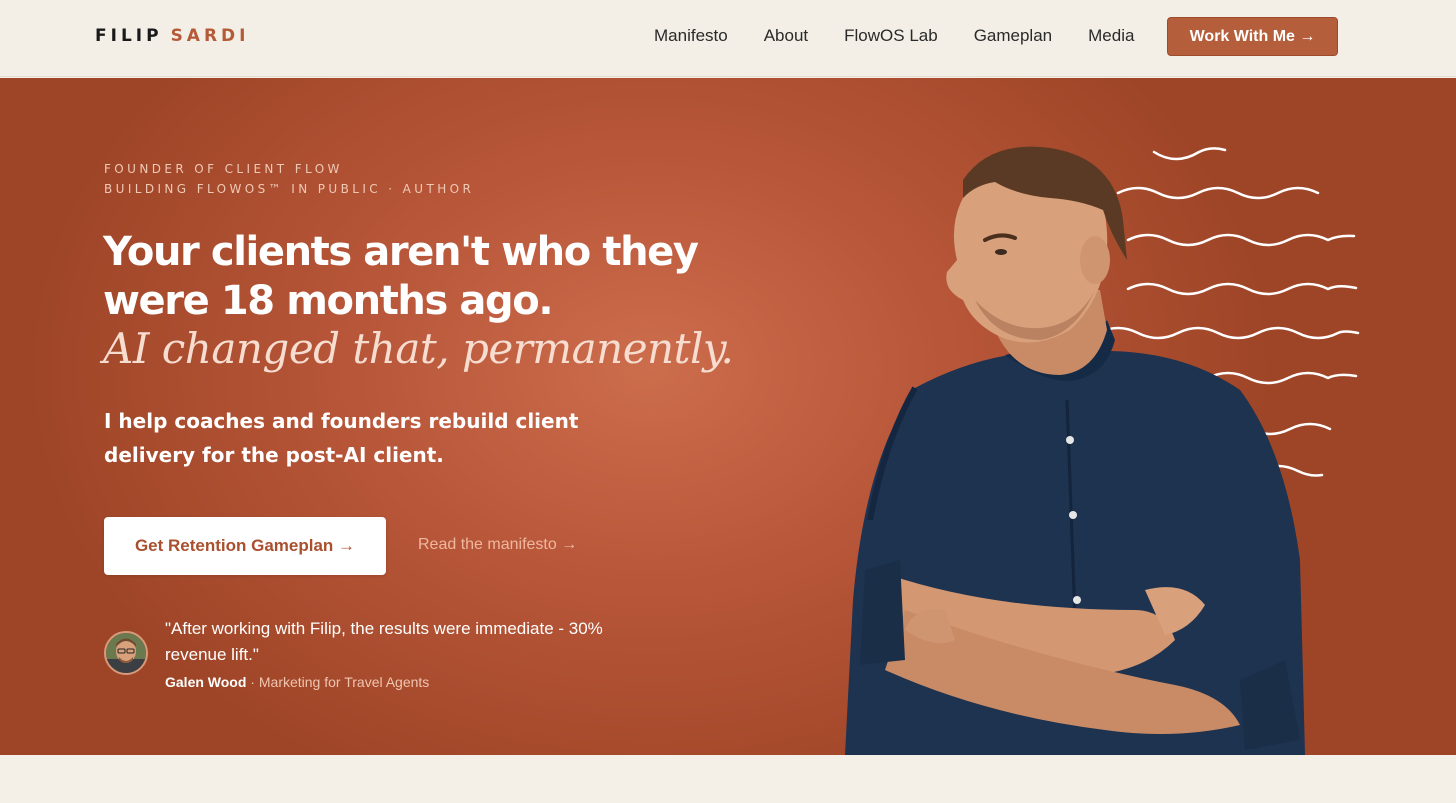 This screenshot has width=1456, height=803. I want to click on logo: FILIP SARDI, so click(172, 36).